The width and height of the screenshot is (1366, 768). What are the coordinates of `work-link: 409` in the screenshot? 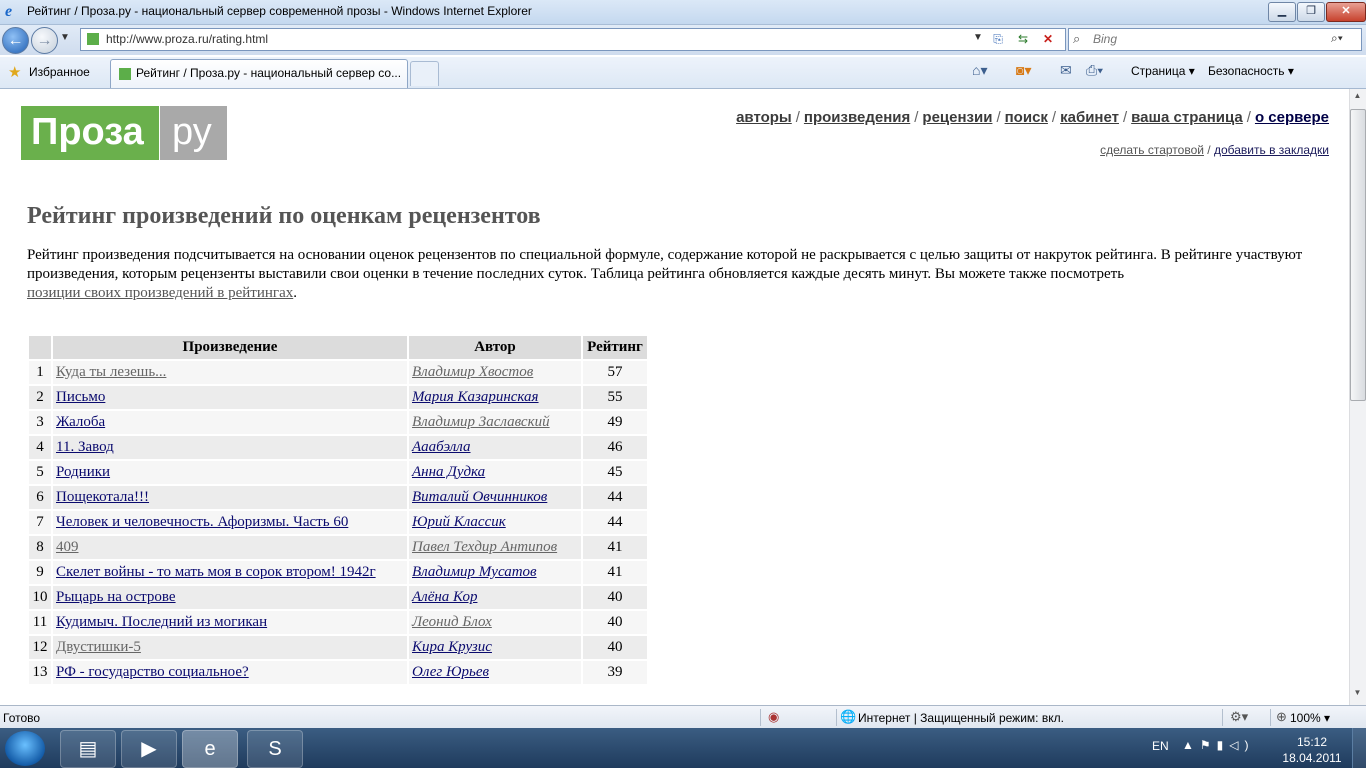 It's located at (67, 547).